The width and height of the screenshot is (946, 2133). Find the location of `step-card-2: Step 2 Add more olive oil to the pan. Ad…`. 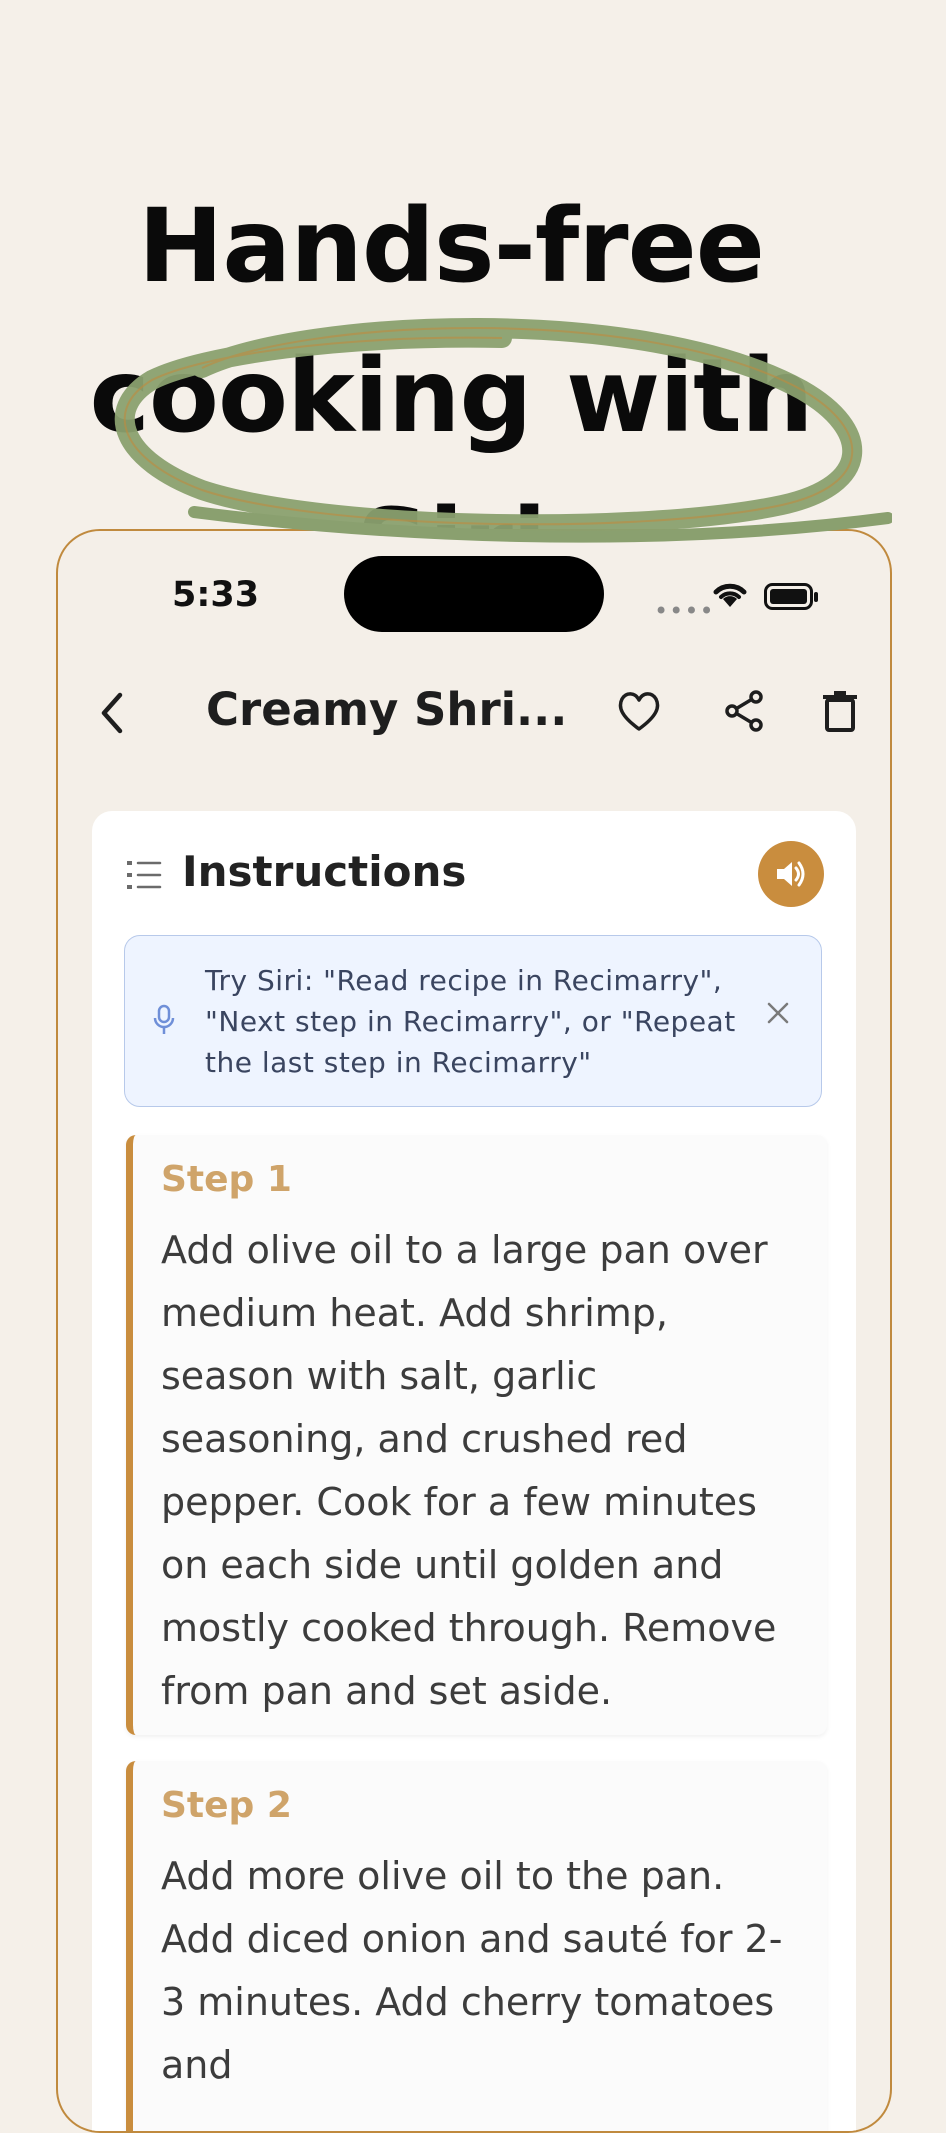

step-card-2: Step 2 Add more olive oil to the pan. Ad… is located at coordinates (476, 1946).